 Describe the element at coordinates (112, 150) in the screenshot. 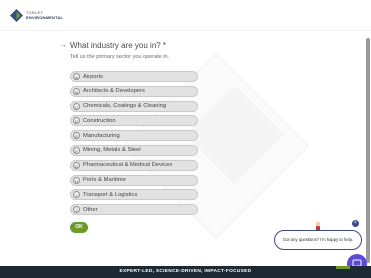

I see `option-label: Mining, Metals & Steel` at that location.